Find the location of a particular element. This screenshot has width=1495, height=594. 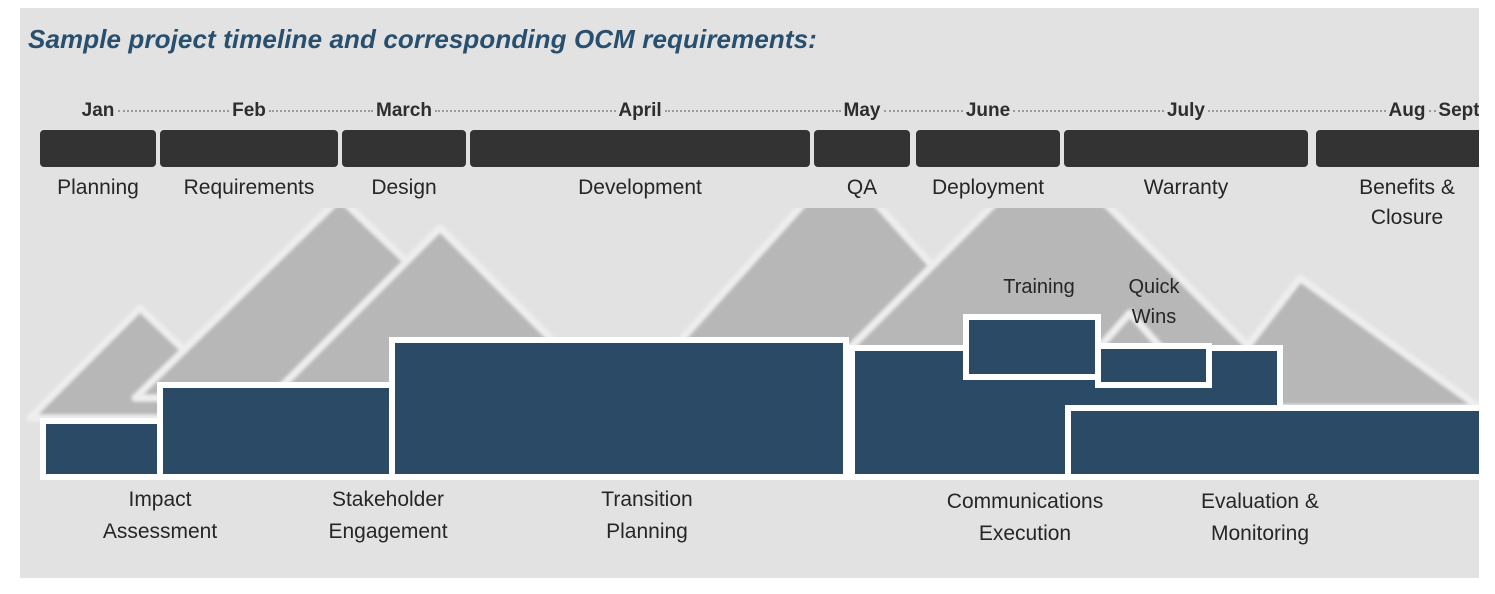

ocm-label-transition-planning: Transition Planning is located at coordinates (647, 515).